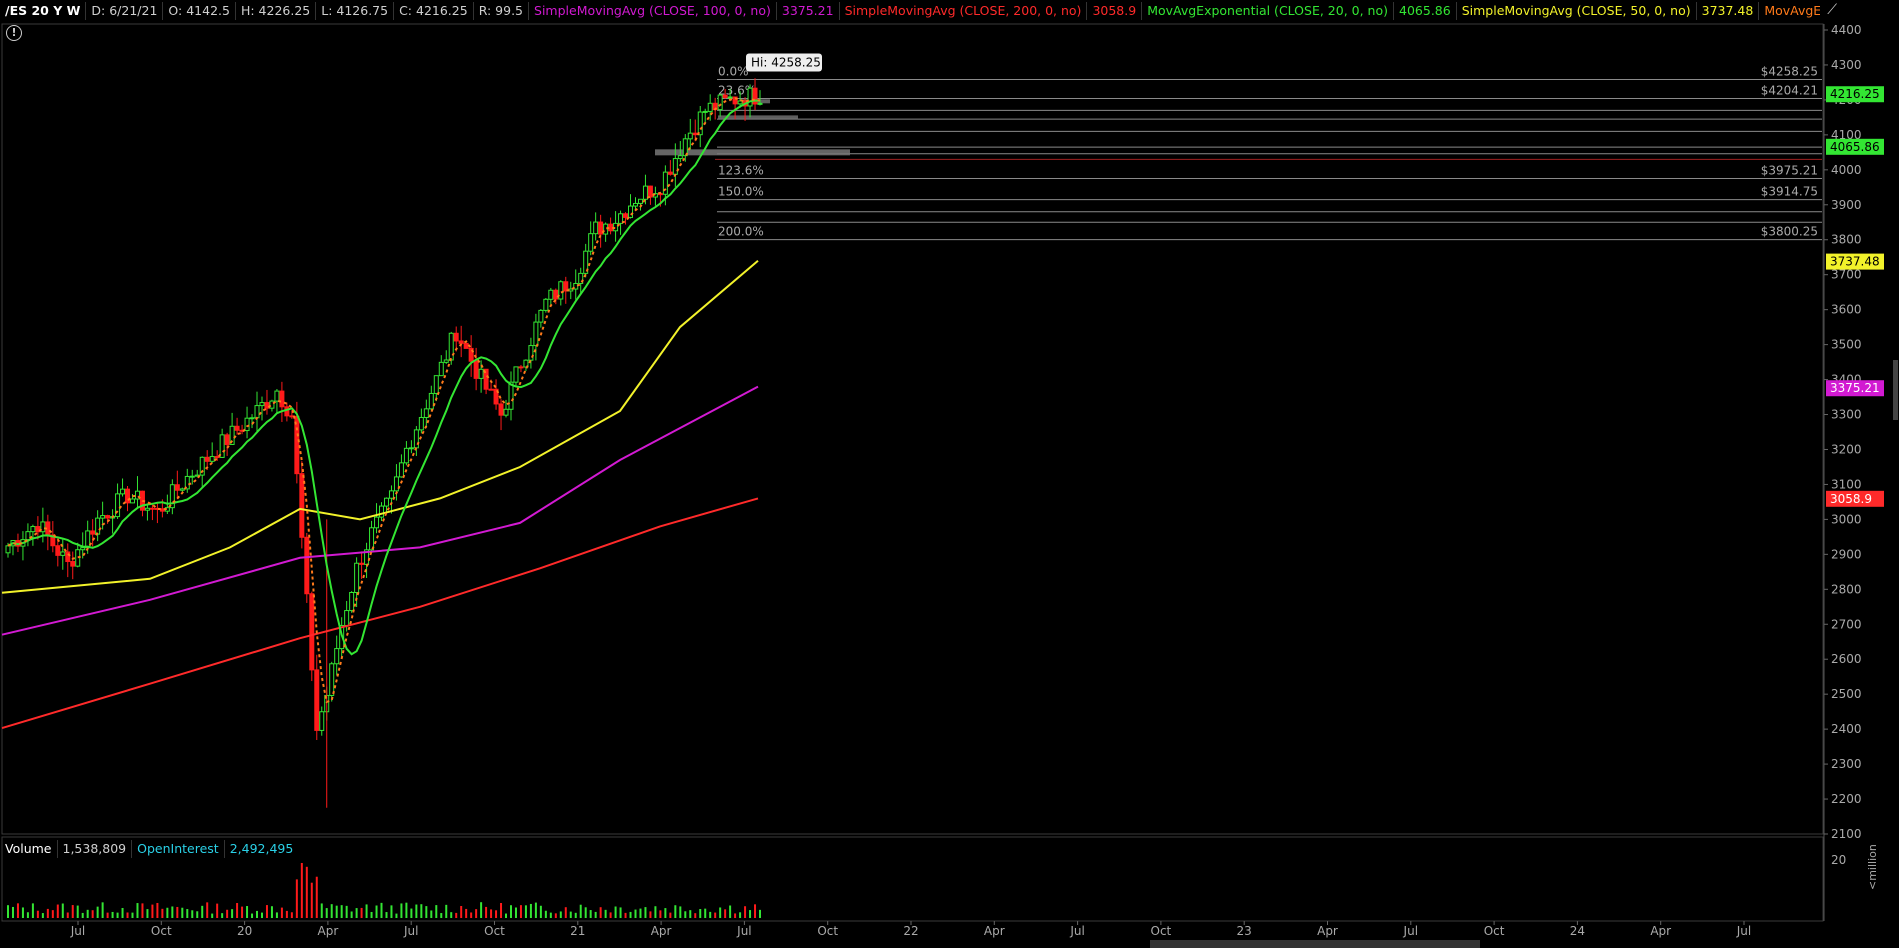 The width and height of the screenshot is (1899, 948). Describe the element at coordinates (1846, 659) in the screenshot. I see `y-tick-label: 2600` at that location.